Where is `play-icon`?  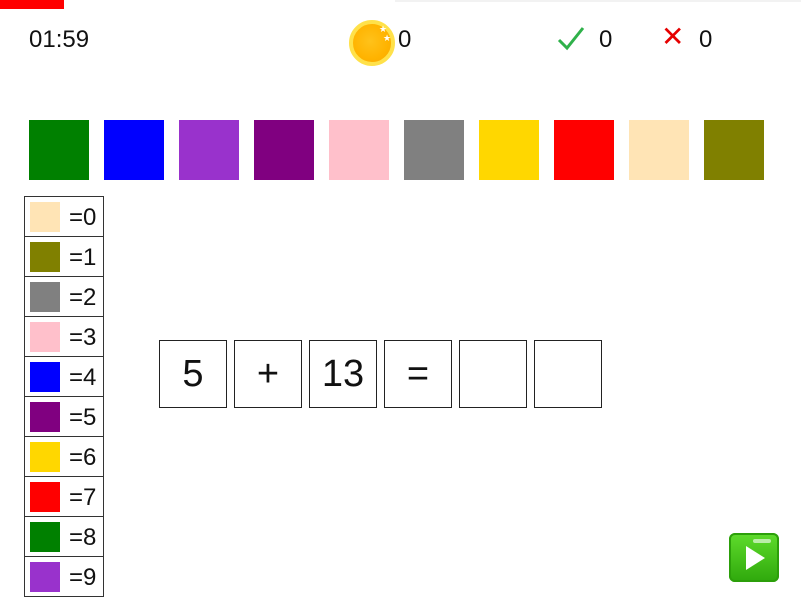
play-icon is located at coordinates (755, 558).